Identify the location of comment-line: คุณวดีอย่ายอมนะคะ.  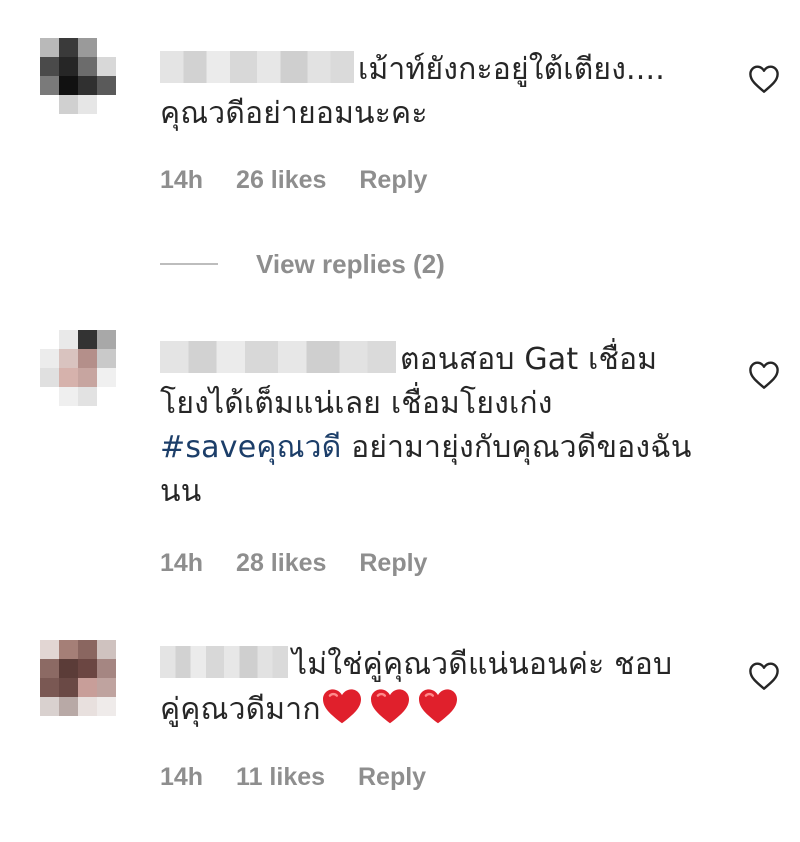
(294, 113).